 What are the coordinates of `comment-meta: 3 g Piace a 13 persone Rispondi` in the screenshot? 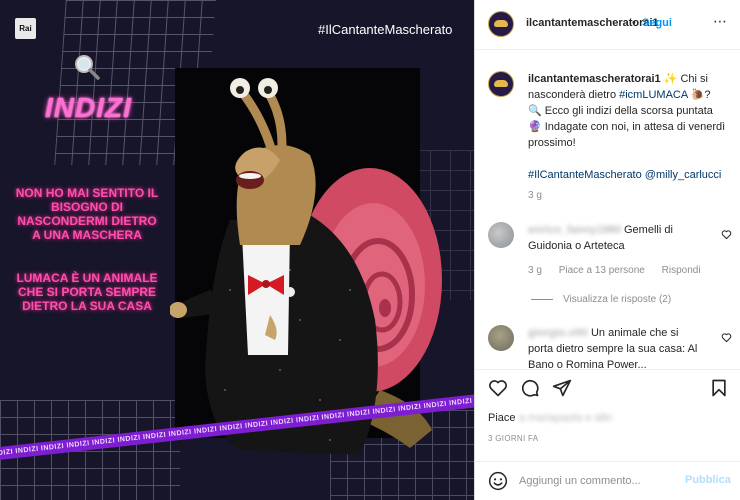 It's located at (621, 270).